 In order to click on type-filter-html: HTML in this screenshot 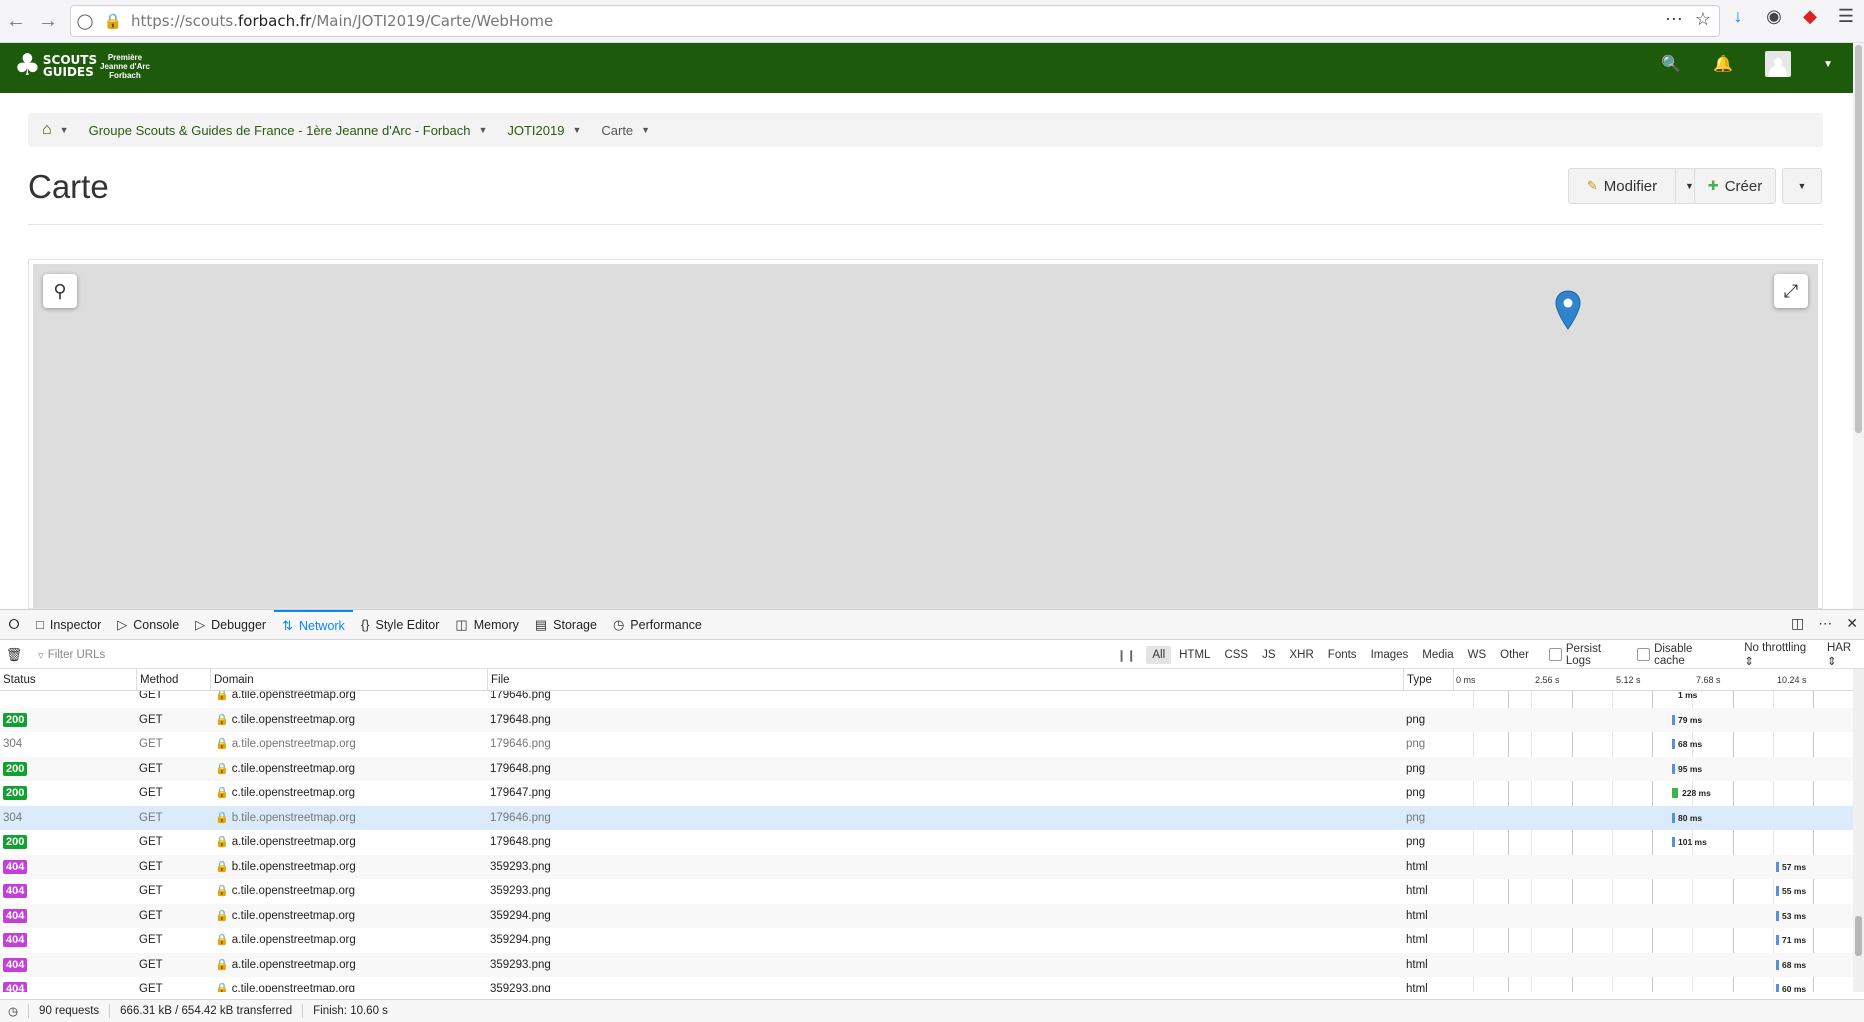, I will do `click(1194, 655)`.